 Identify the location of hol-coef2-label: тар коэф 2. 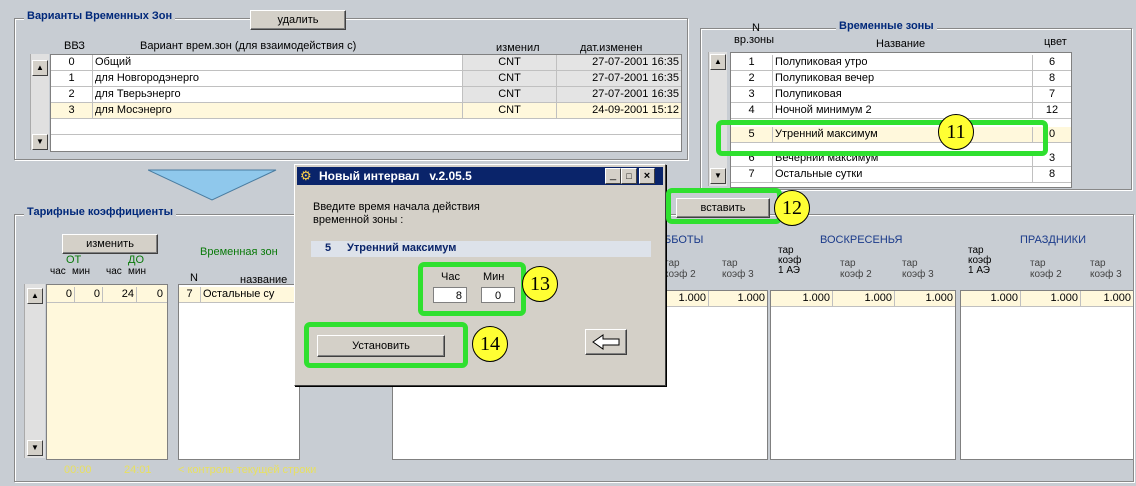
(1046, 269).